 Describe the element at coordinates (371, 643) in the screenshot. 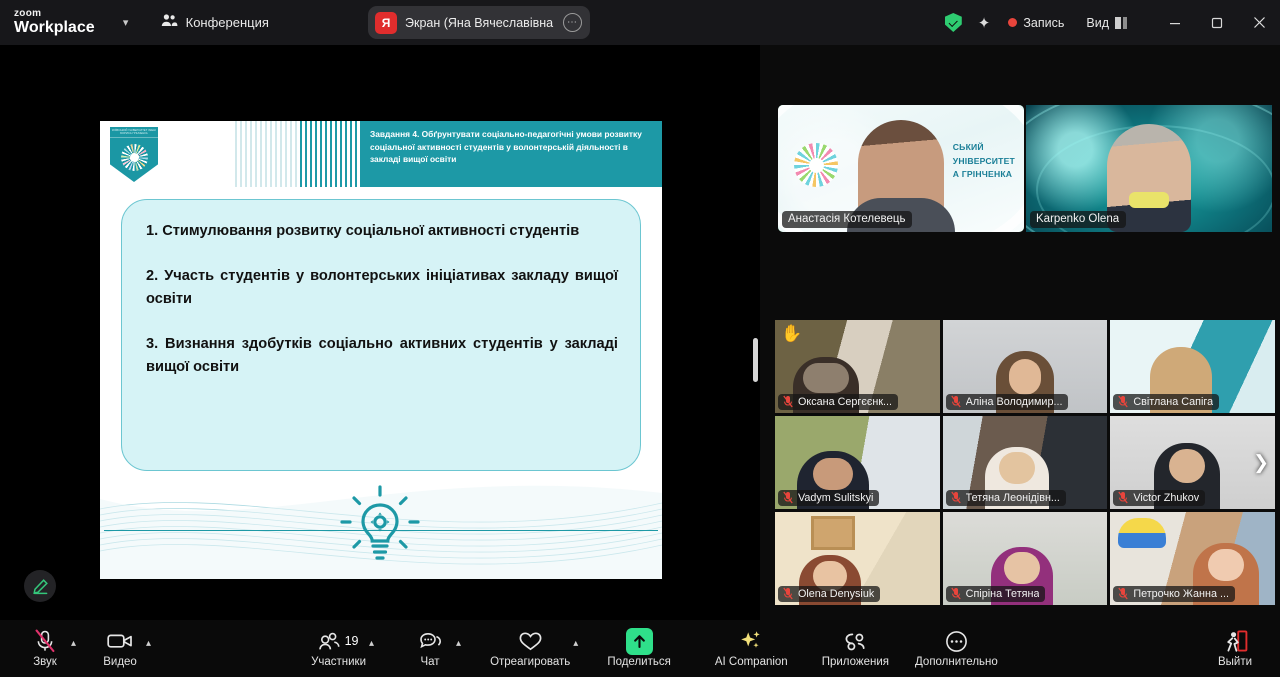

I see `participants-options-chevron-icon: ▴` at that location.